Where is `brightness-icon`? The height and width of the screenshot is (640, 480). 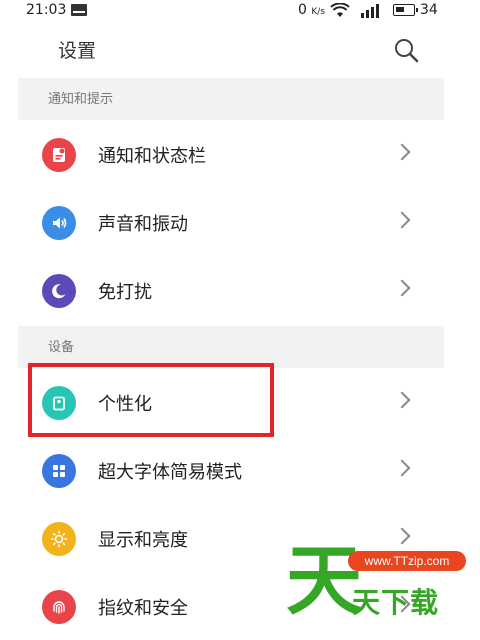
brightness-icon is located at coordinates (59, 539).